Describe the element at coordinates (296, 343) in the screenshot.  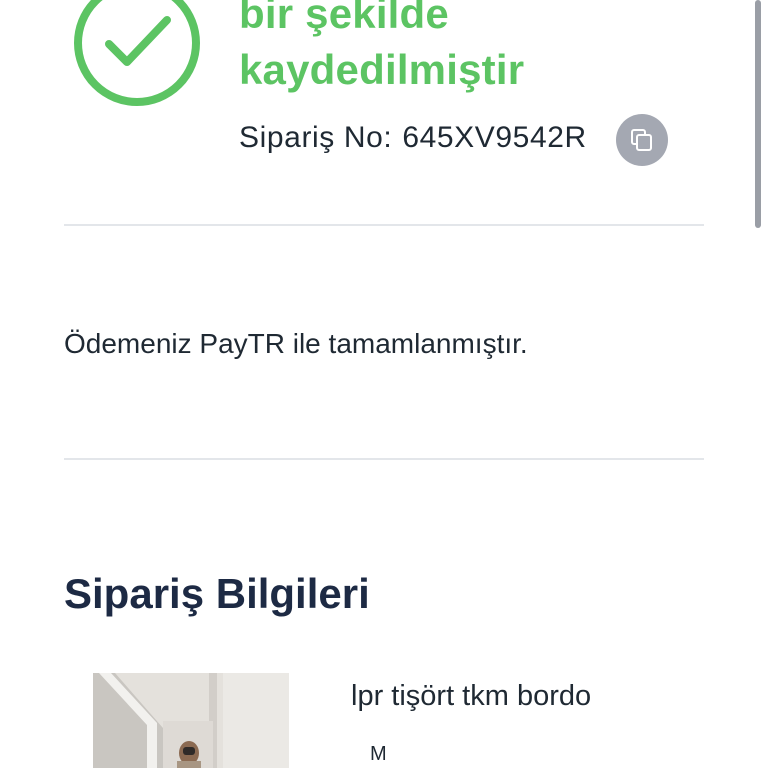
I see `payment-message: Ödemeniz PayTR ile tamamlanmıştır.` at that location.